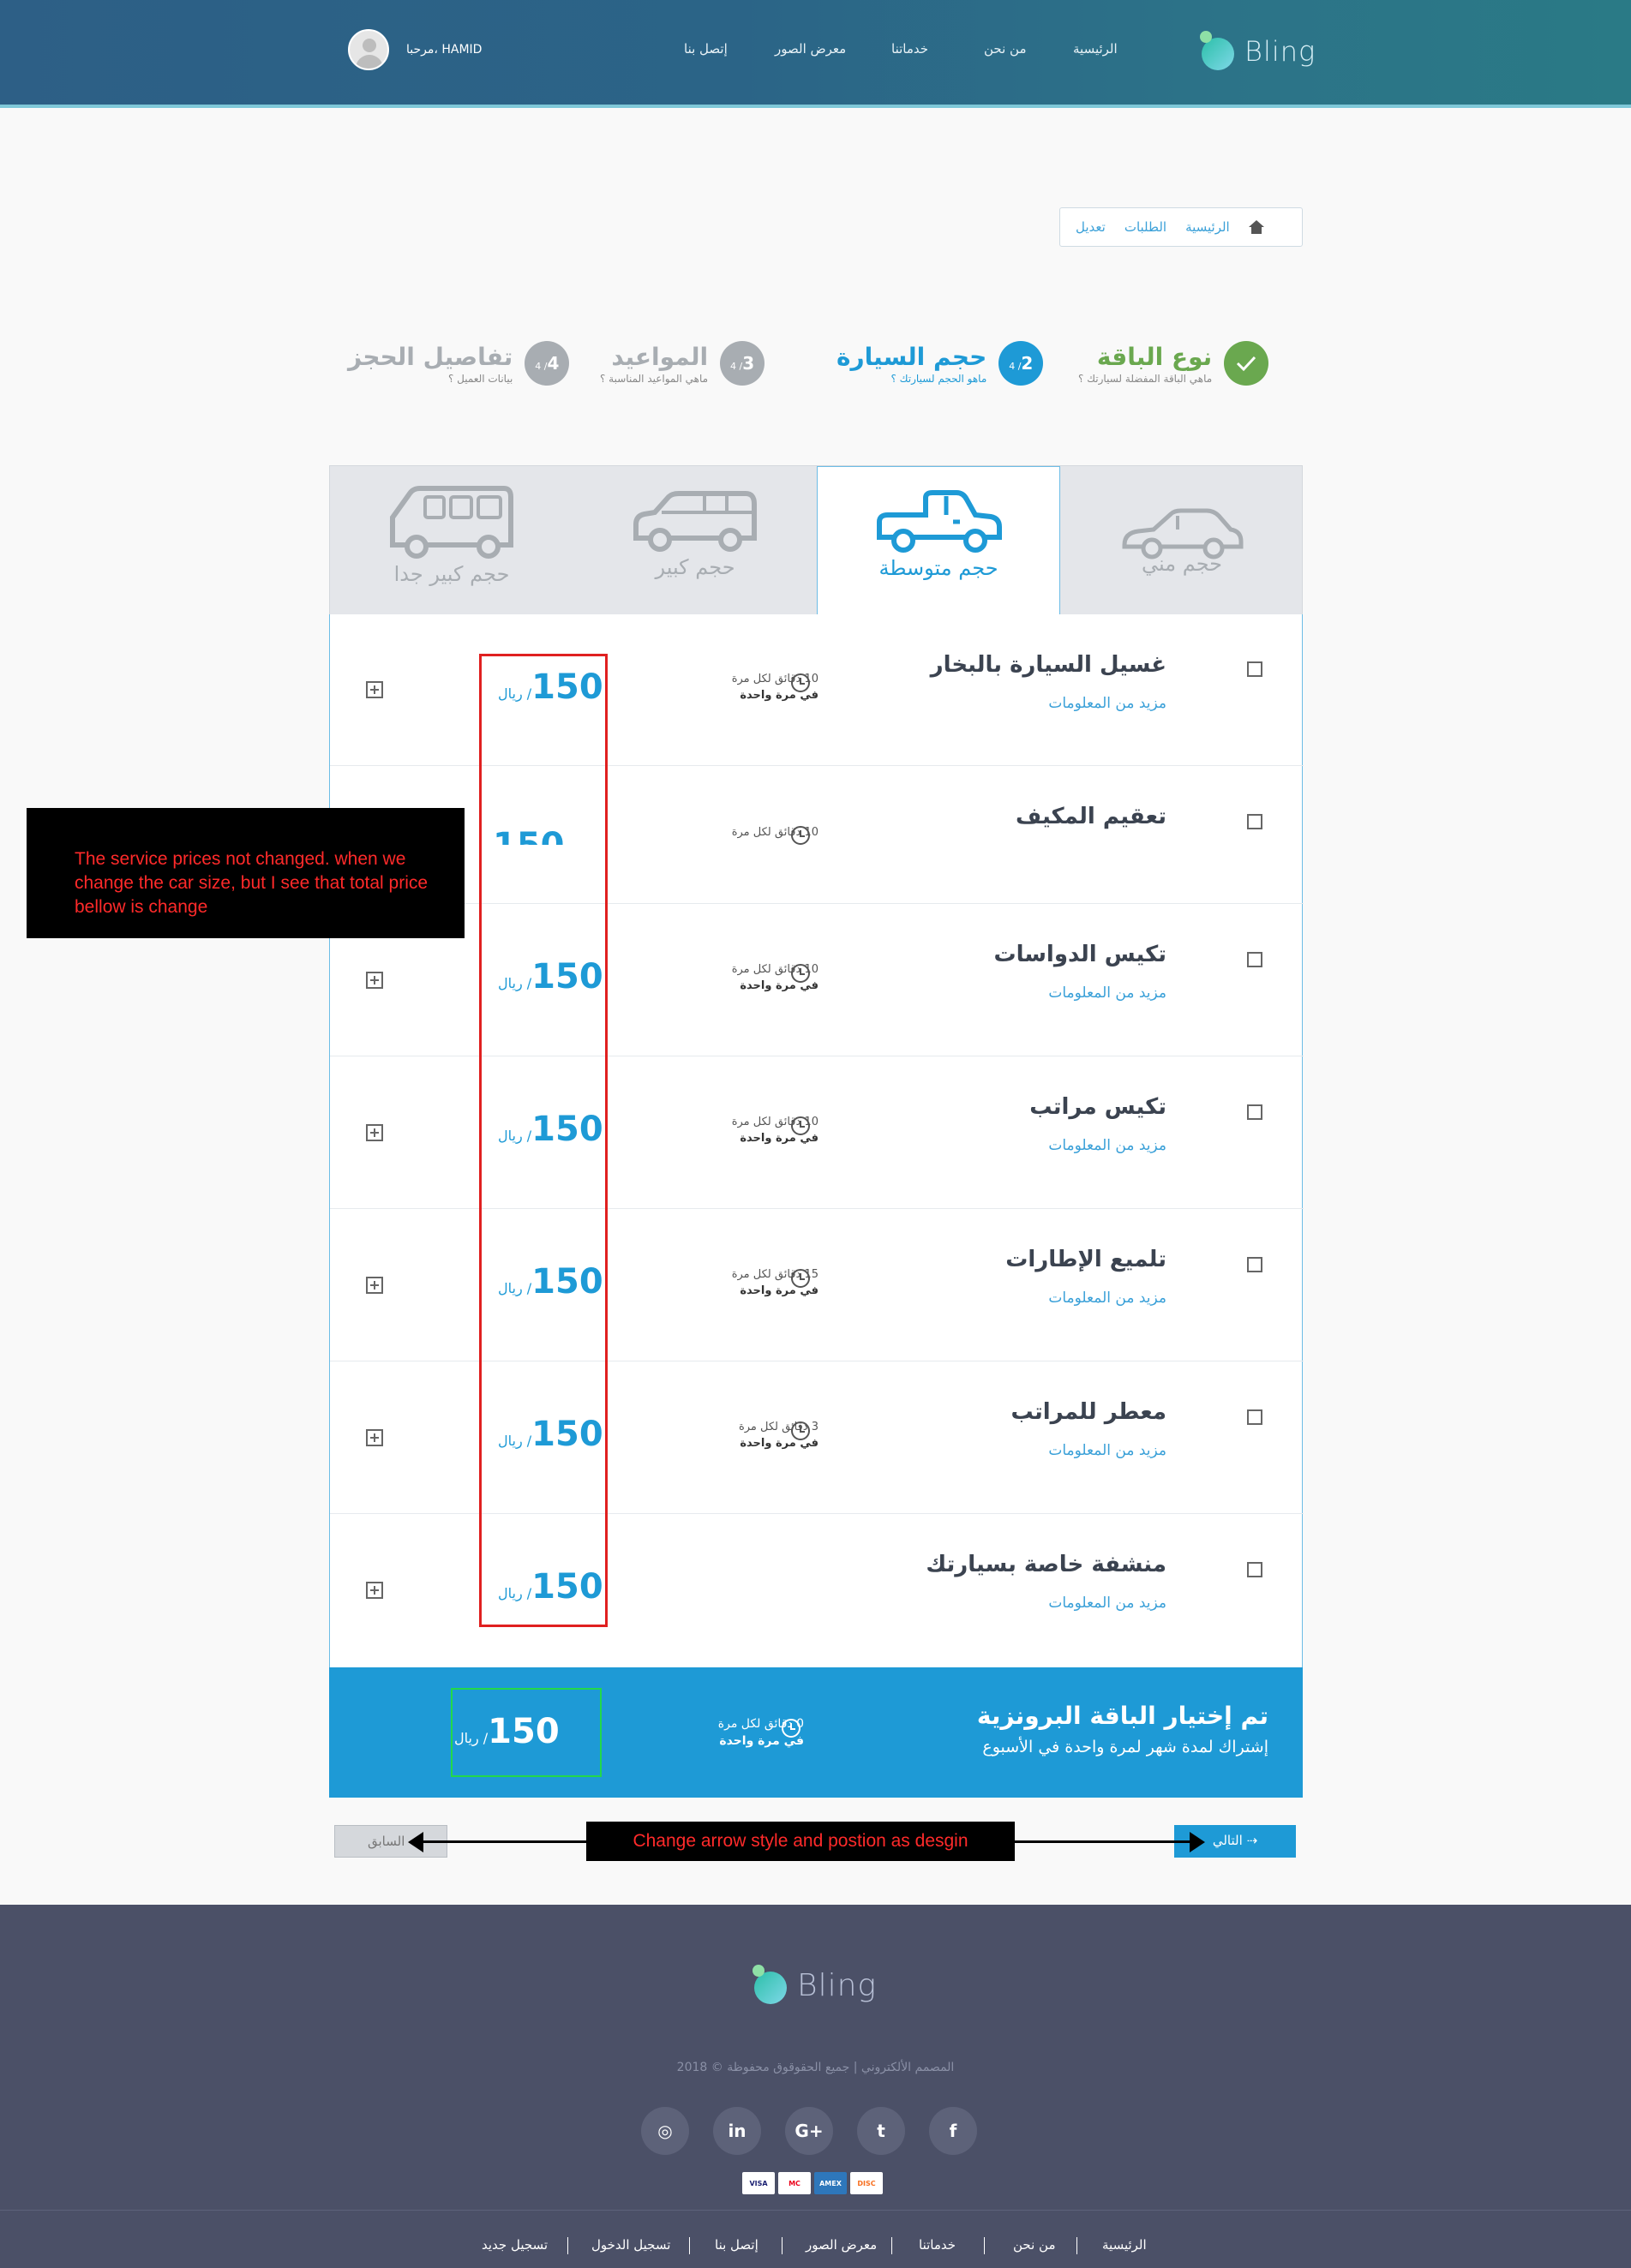  I want to click on breadcrumb-orders: الطلبات, so click(1145, 227).